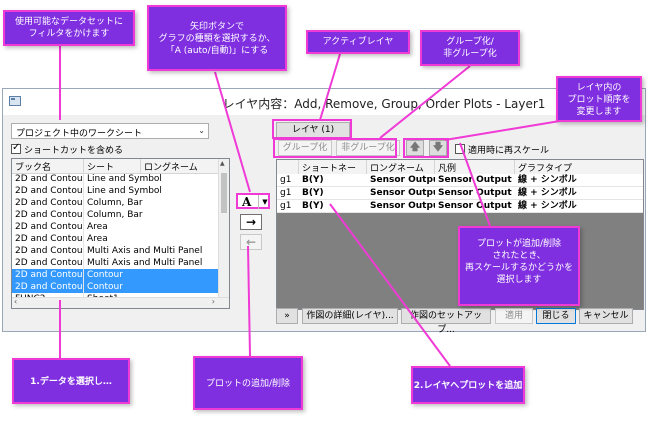 This screenshot has width=650, height=432. Describe the element at coordinates (248, 383) in the screenshot. I see `callout-add-remove: プロットの追加/削除` at that location.